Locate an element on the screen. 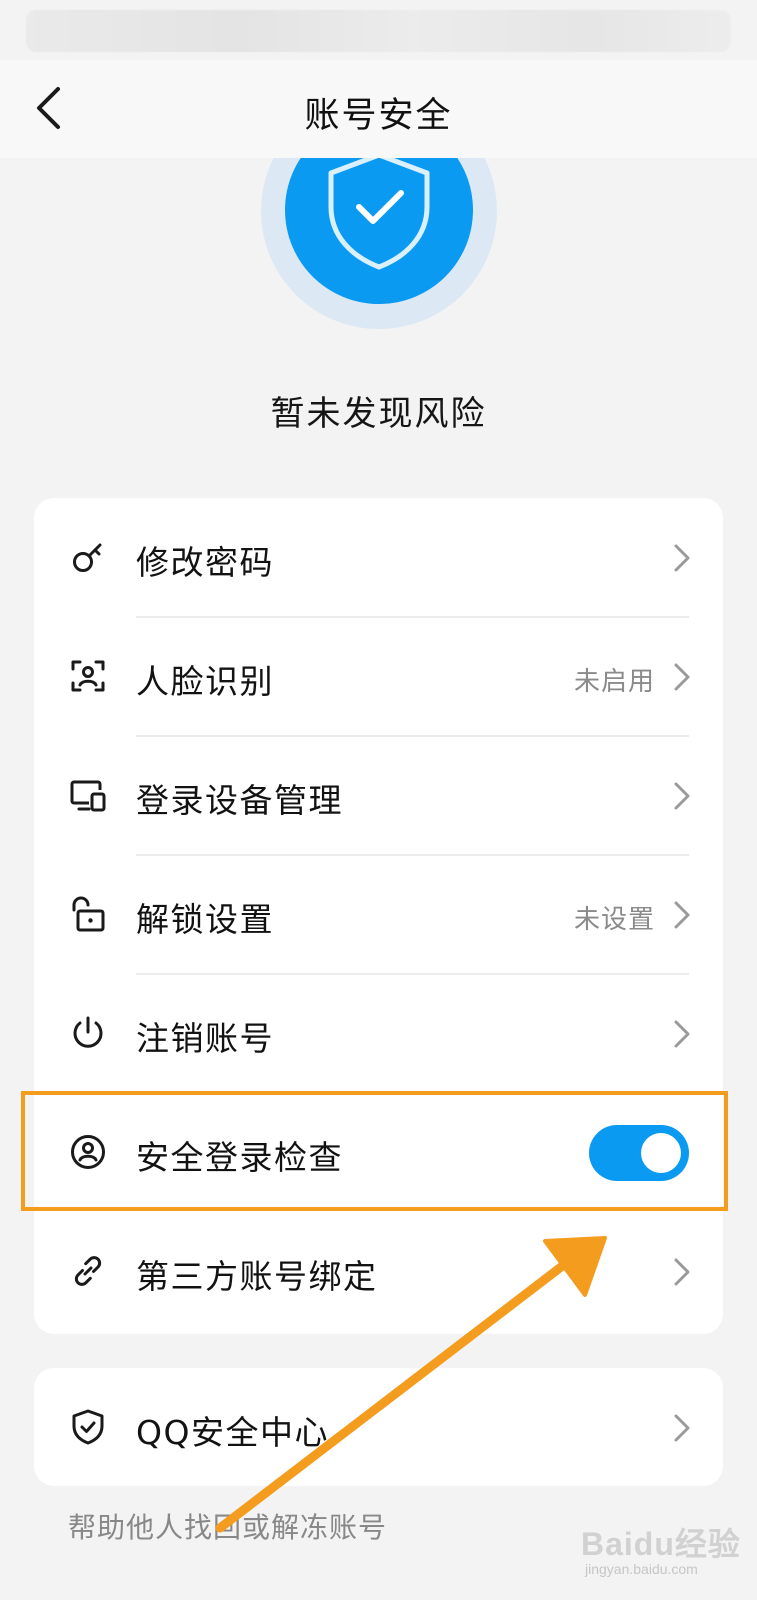 This screenshot has height=1600, width=757. top-nav-bar: 账号安全 is located at coordinates (378, 109).